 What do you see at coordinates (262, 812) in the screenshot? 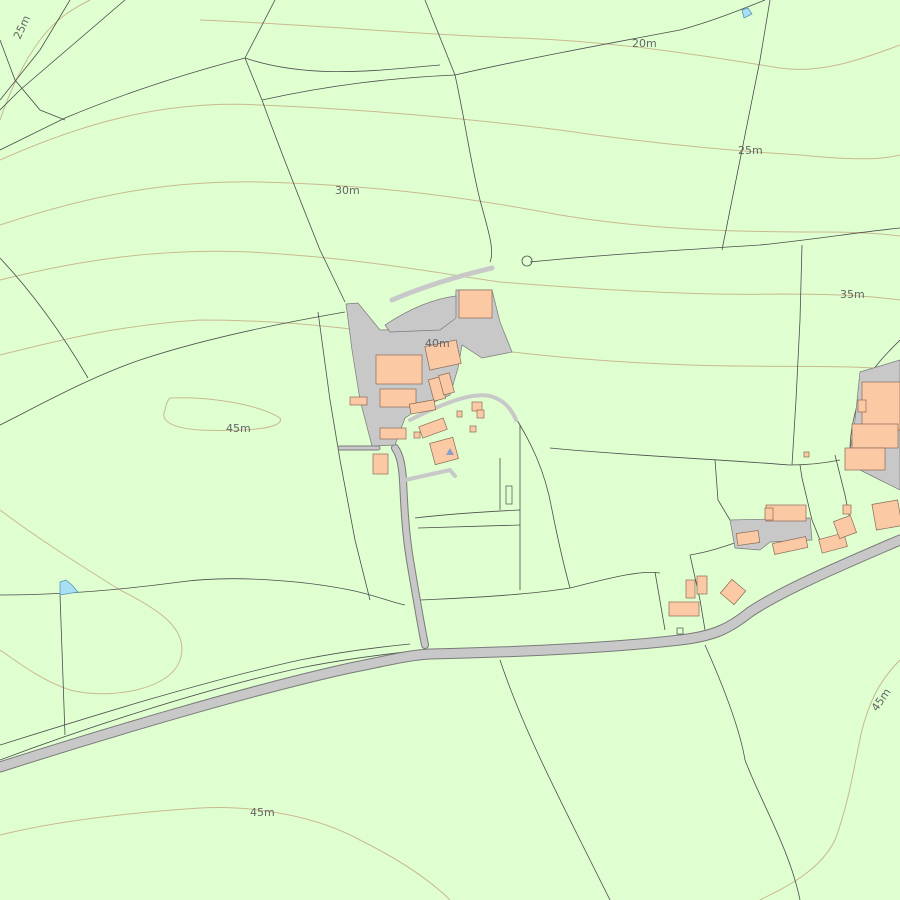
I see `contour-label-45m-sw: 45m` at bounding box center [262, 812].